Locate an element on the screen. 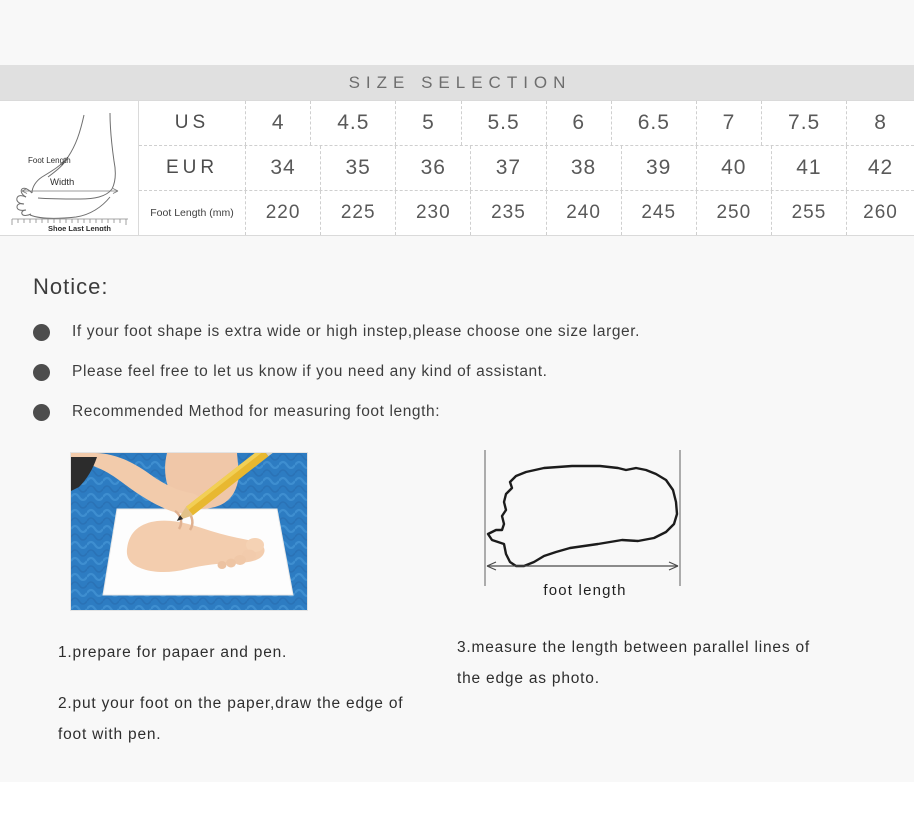 The width and height of the screenshot is (914, 814). foot-length-label-text: Foot Length is located at coordinates (49, 160).